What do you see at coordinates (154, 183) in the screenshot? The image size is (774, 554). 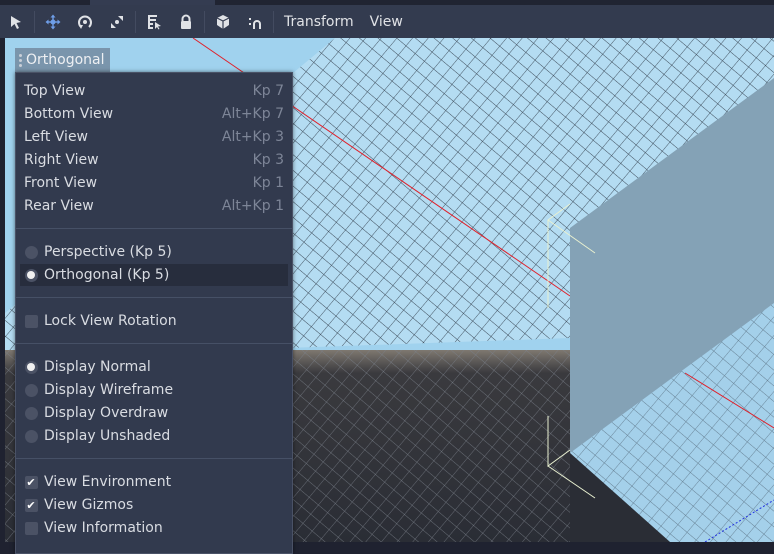 I see `menu-item-front-view: Front View Kp 1` at bounding box center [154, 183].